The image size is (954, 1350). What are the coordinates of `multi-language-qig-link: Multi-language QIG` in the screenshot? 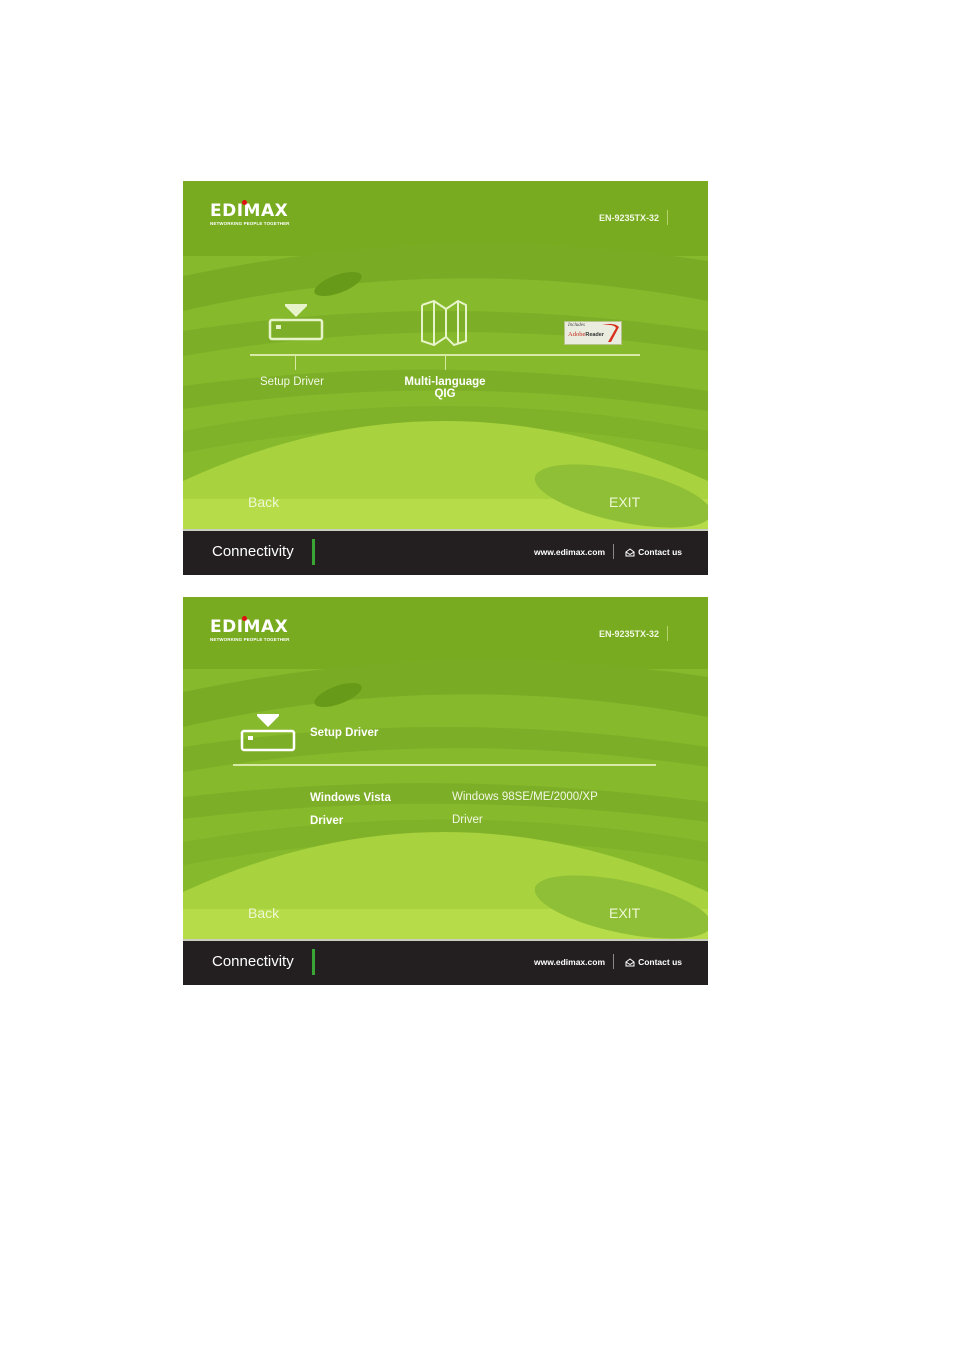 It's located at (445, 388).